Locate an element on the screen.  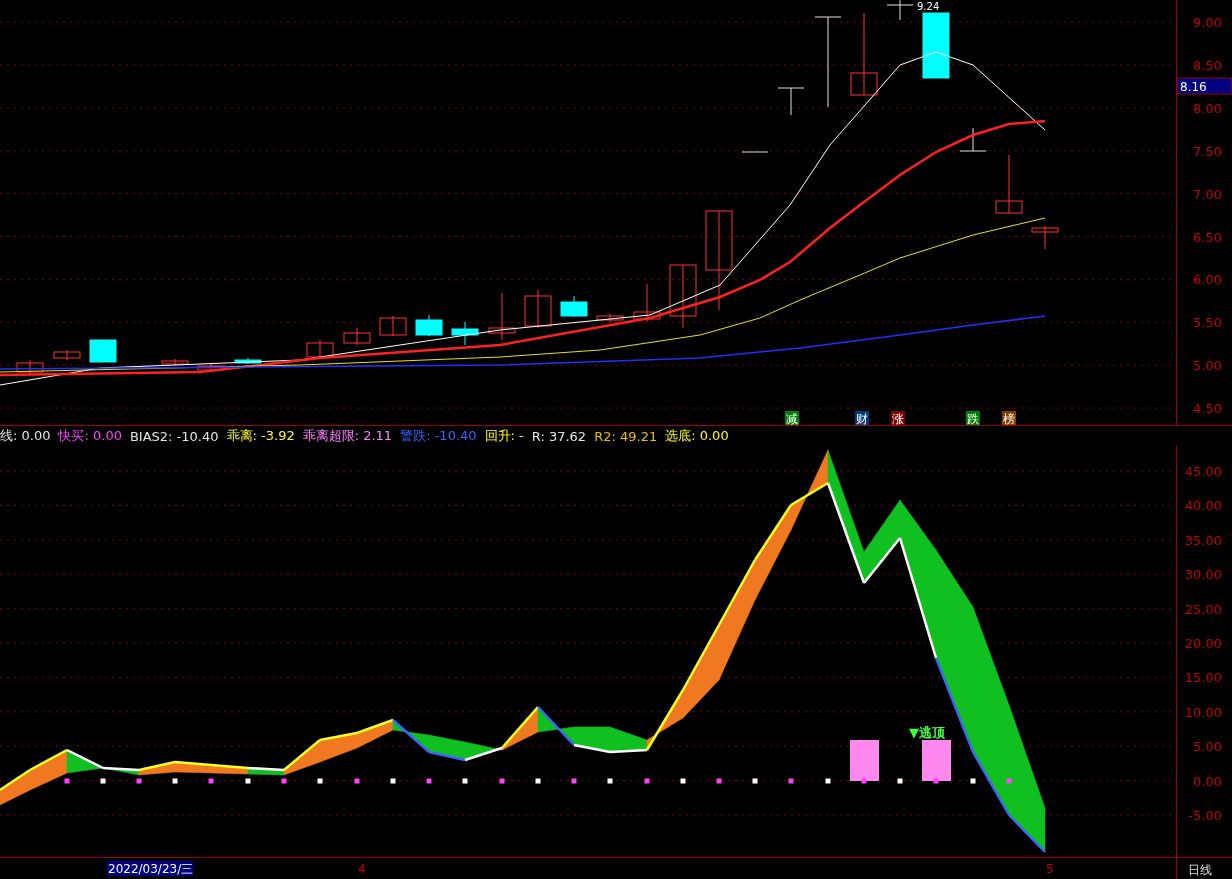
date-label: 5 is located at coordinates (1050, 869).